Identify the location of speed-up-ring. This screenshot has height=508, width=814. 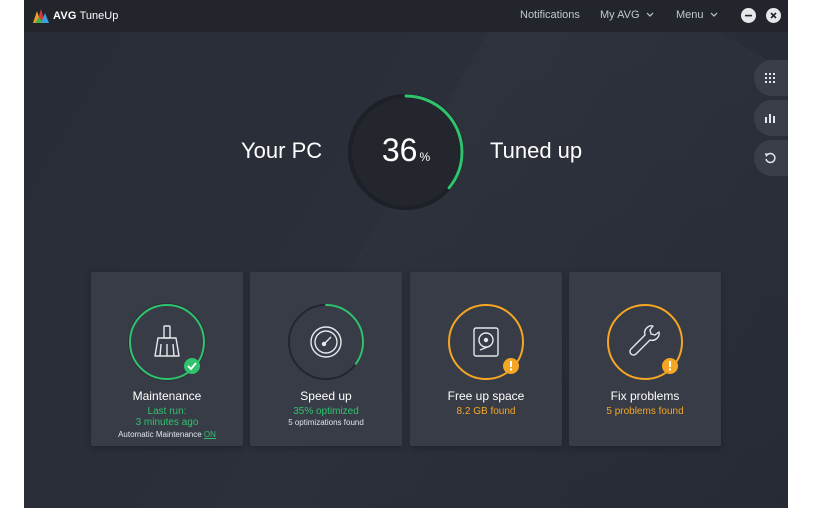
(326, 342).